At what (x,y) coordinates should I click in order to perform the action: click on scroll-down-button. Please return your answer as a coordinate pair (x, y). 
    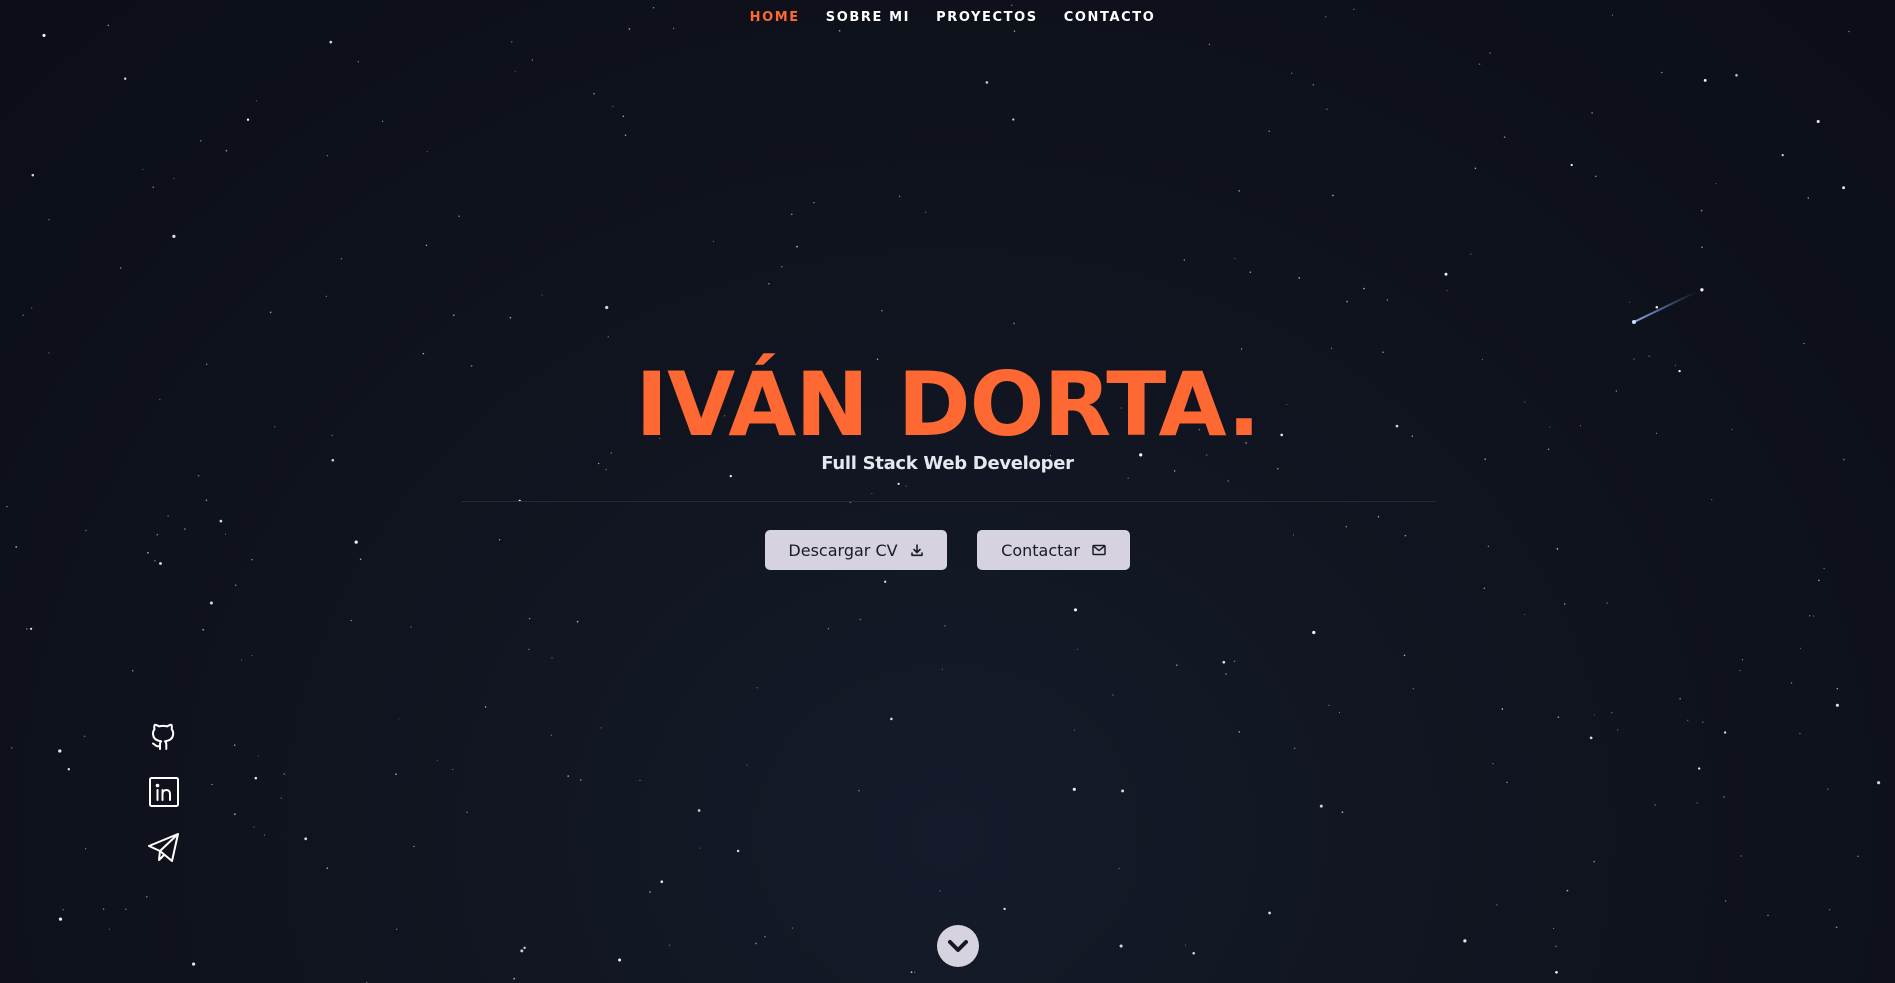
    Looking at the image, I should click on (958, 946).